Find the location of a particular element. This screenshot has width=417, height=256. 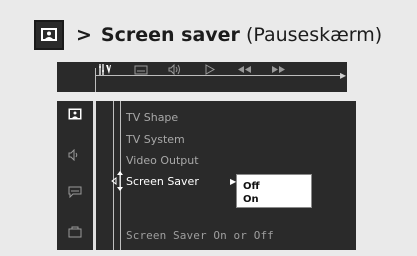

title-arrow: > is located at coordinates (84, 35).